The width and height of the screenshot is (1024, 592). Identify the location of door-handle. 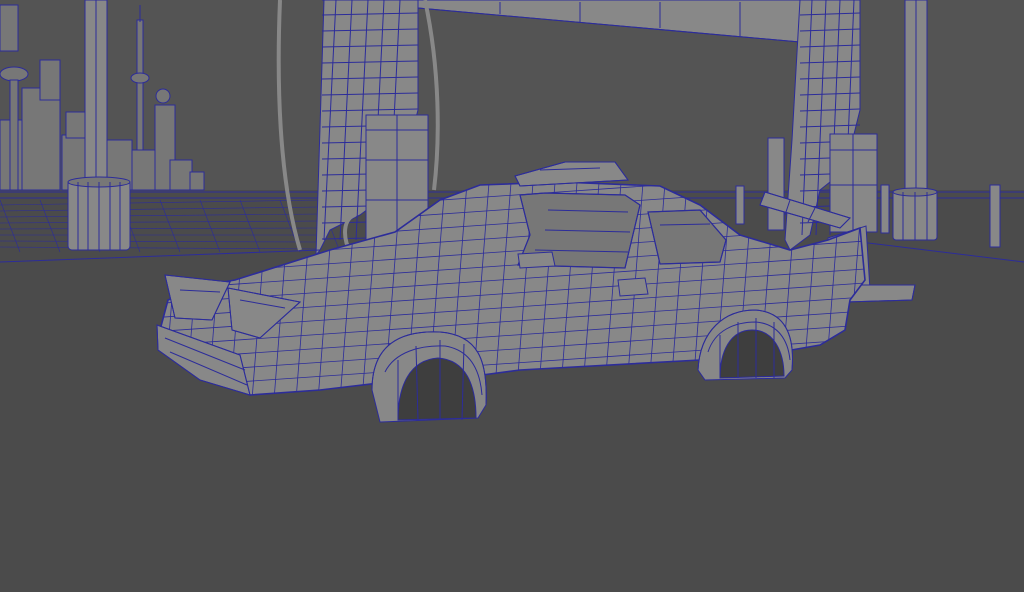
(633, 287).